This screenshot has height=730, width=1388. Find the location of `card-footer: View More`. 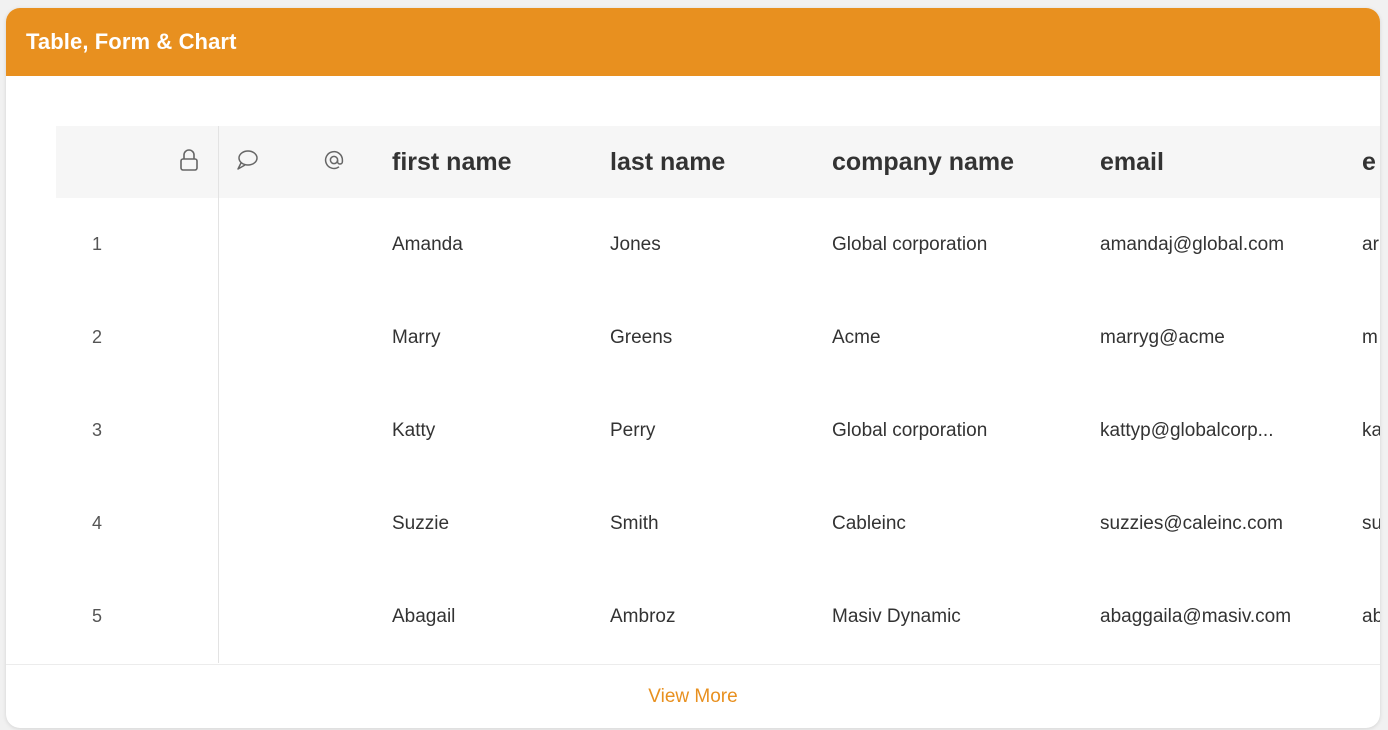

card-footer: View More is located at coordinates (693, 696).